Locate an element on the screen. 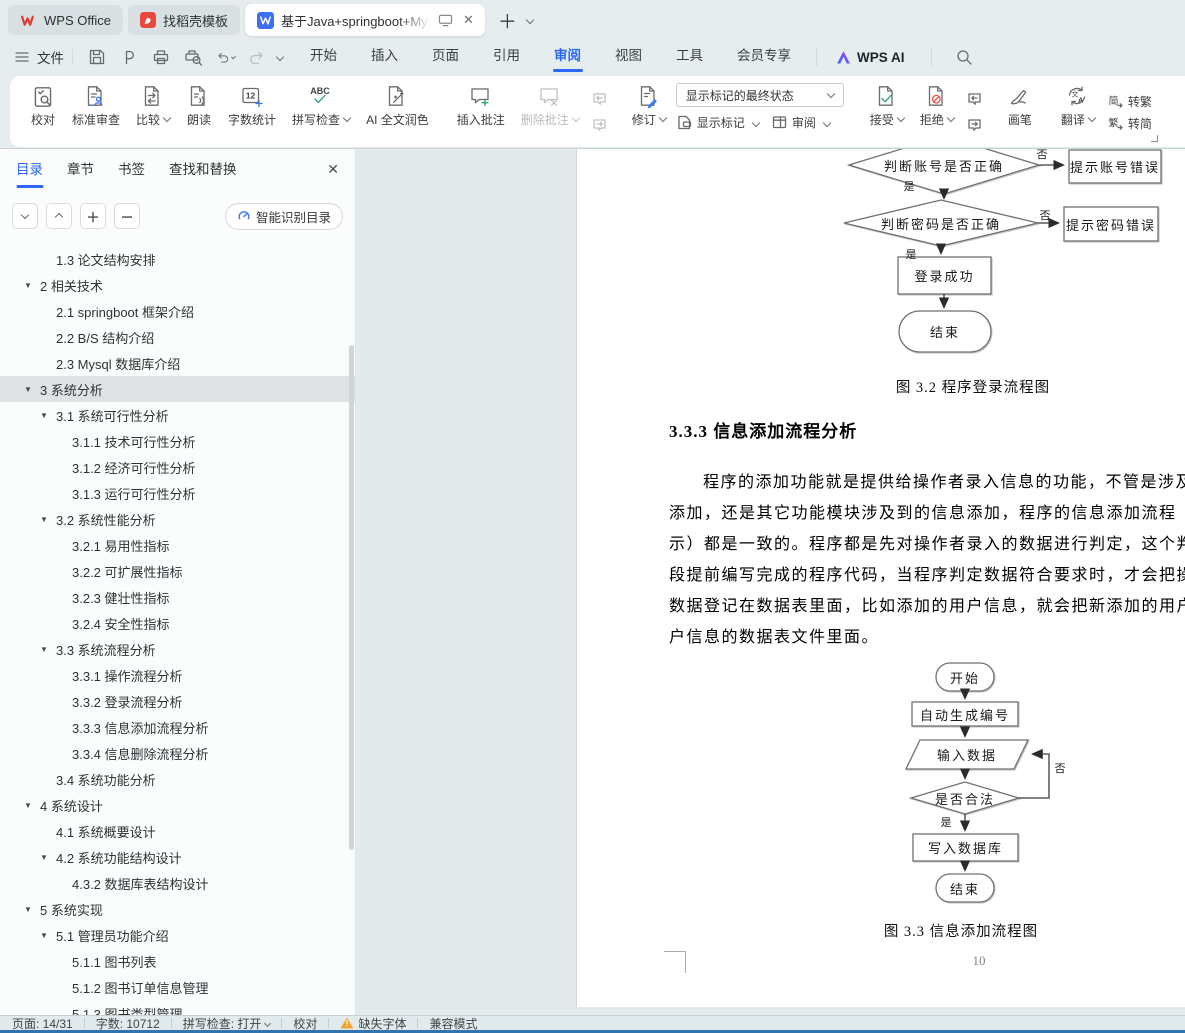 Image resolution: width=1185 pixels, height=1033 pixels. show-markup-button: 显示标记 is located at coordinates (718, 122).